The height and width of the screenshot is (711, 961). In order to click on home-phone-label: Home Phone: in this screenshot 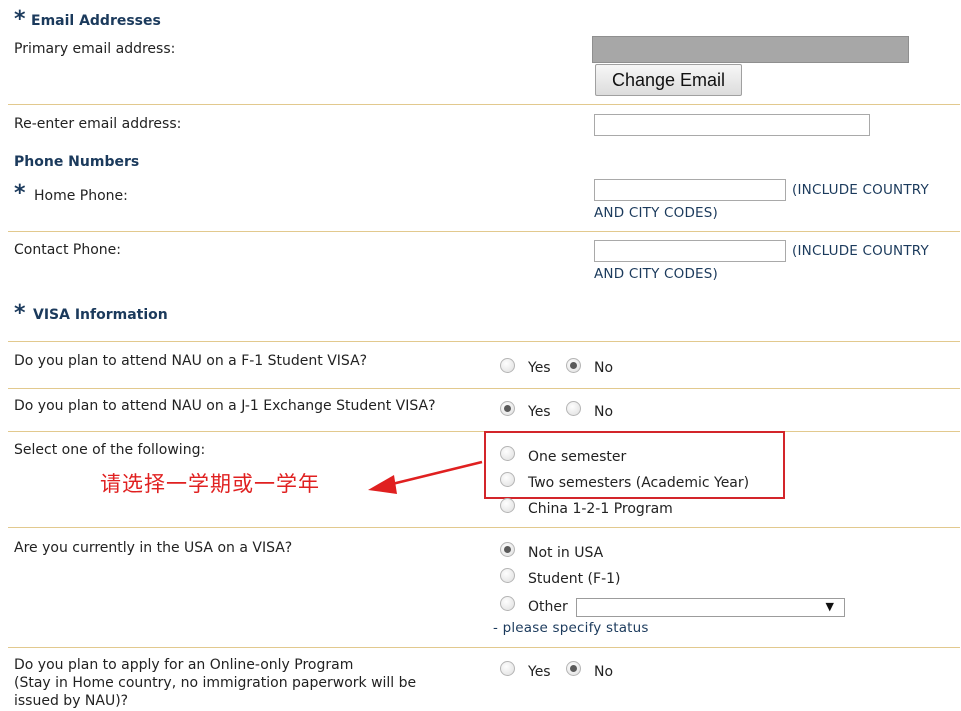, I will do `click(81, 196)`.